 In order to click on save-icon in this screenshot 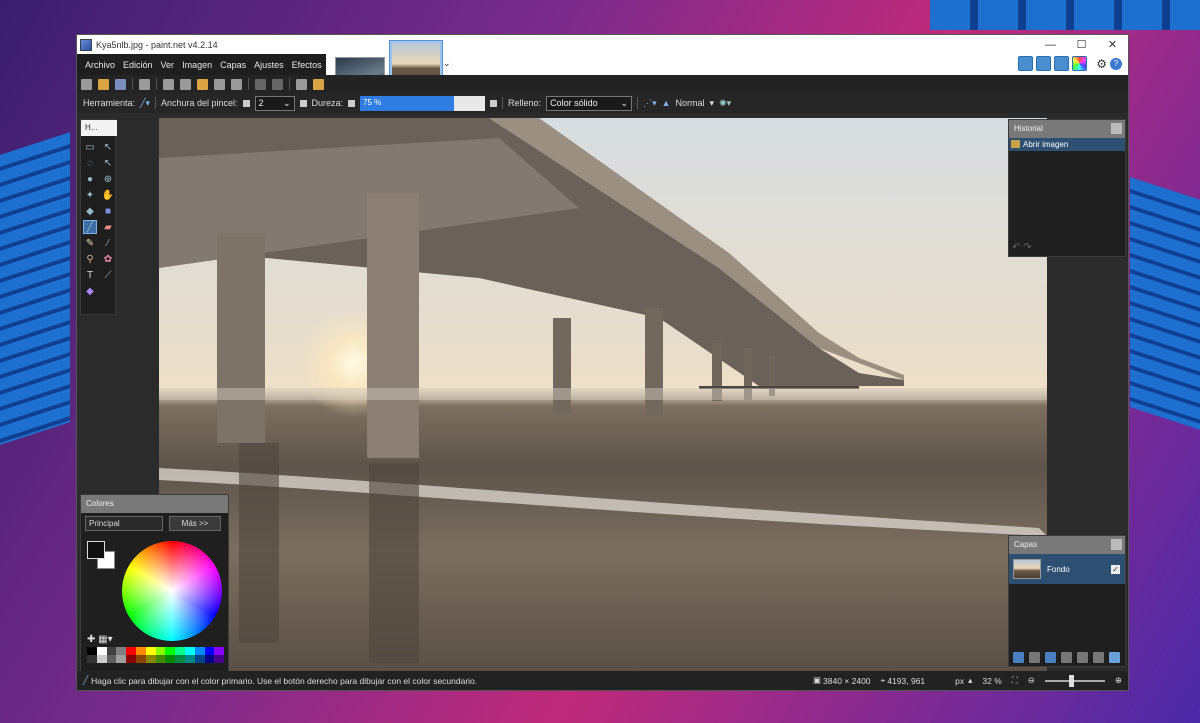, I will do `click(120, 84)`.